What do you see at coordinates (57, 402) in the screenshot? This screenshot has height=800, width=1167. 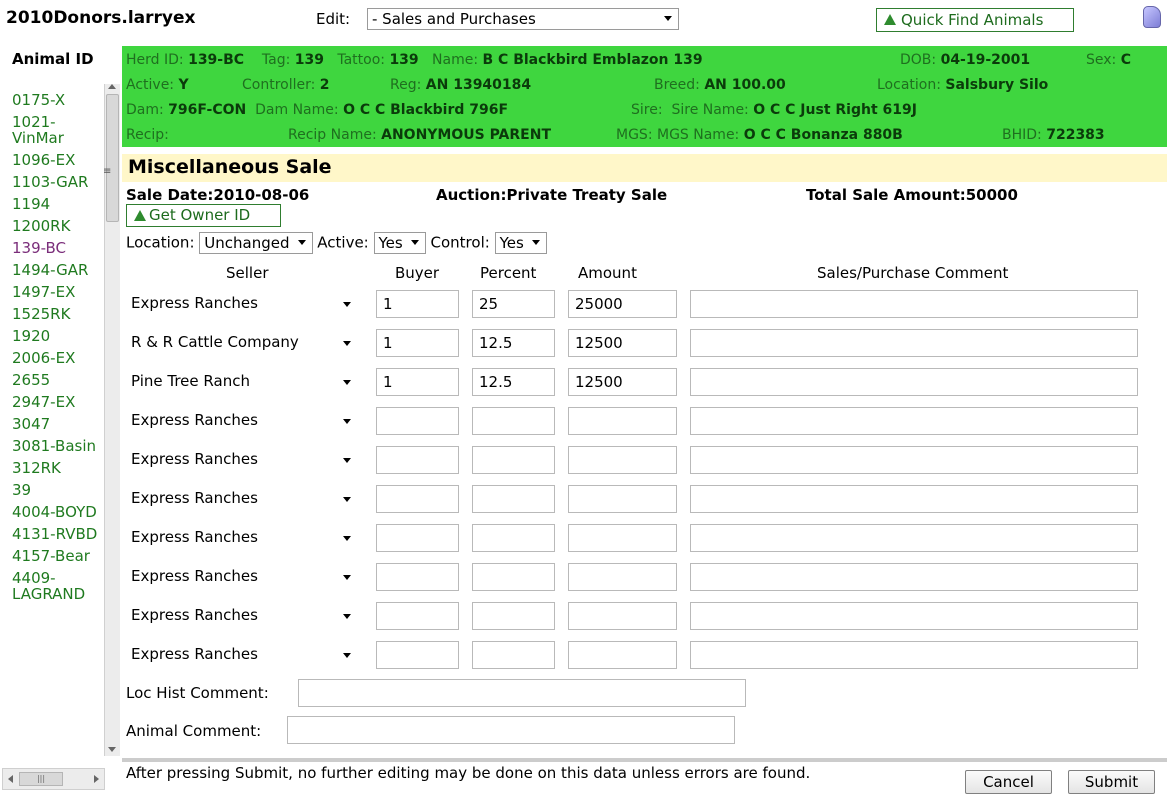 I see `sidebar-item-animal: 2947-EX` at bounding box center [57, 402].